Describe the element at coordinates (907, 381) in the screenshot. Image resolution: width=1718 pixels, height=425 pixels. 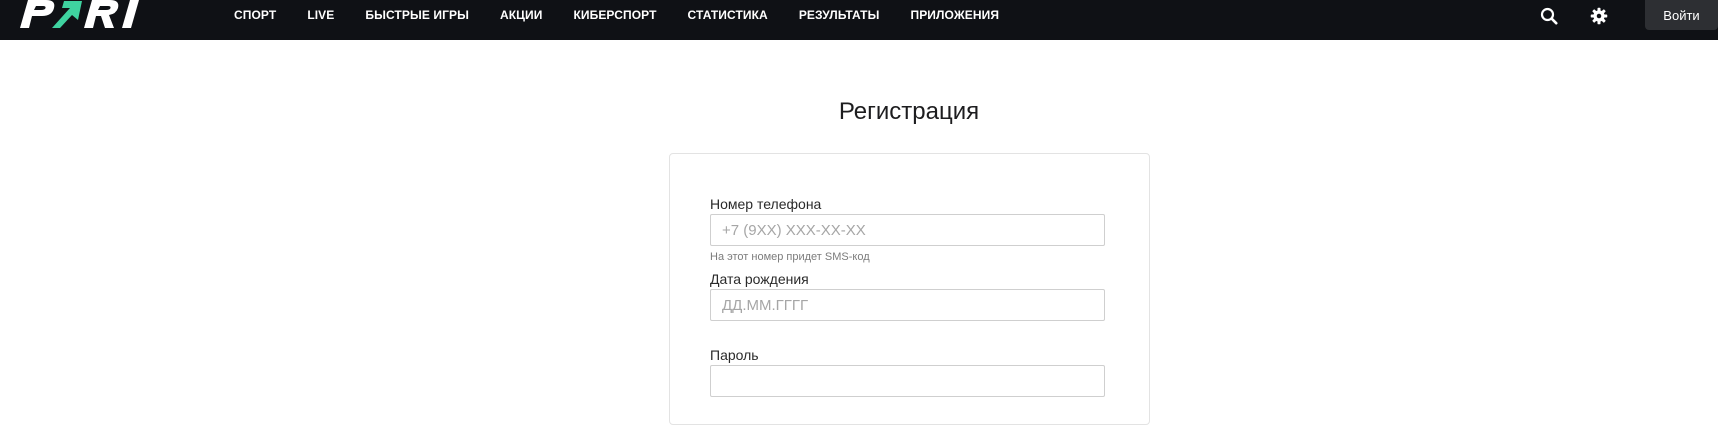
I see `password-input` at that location.